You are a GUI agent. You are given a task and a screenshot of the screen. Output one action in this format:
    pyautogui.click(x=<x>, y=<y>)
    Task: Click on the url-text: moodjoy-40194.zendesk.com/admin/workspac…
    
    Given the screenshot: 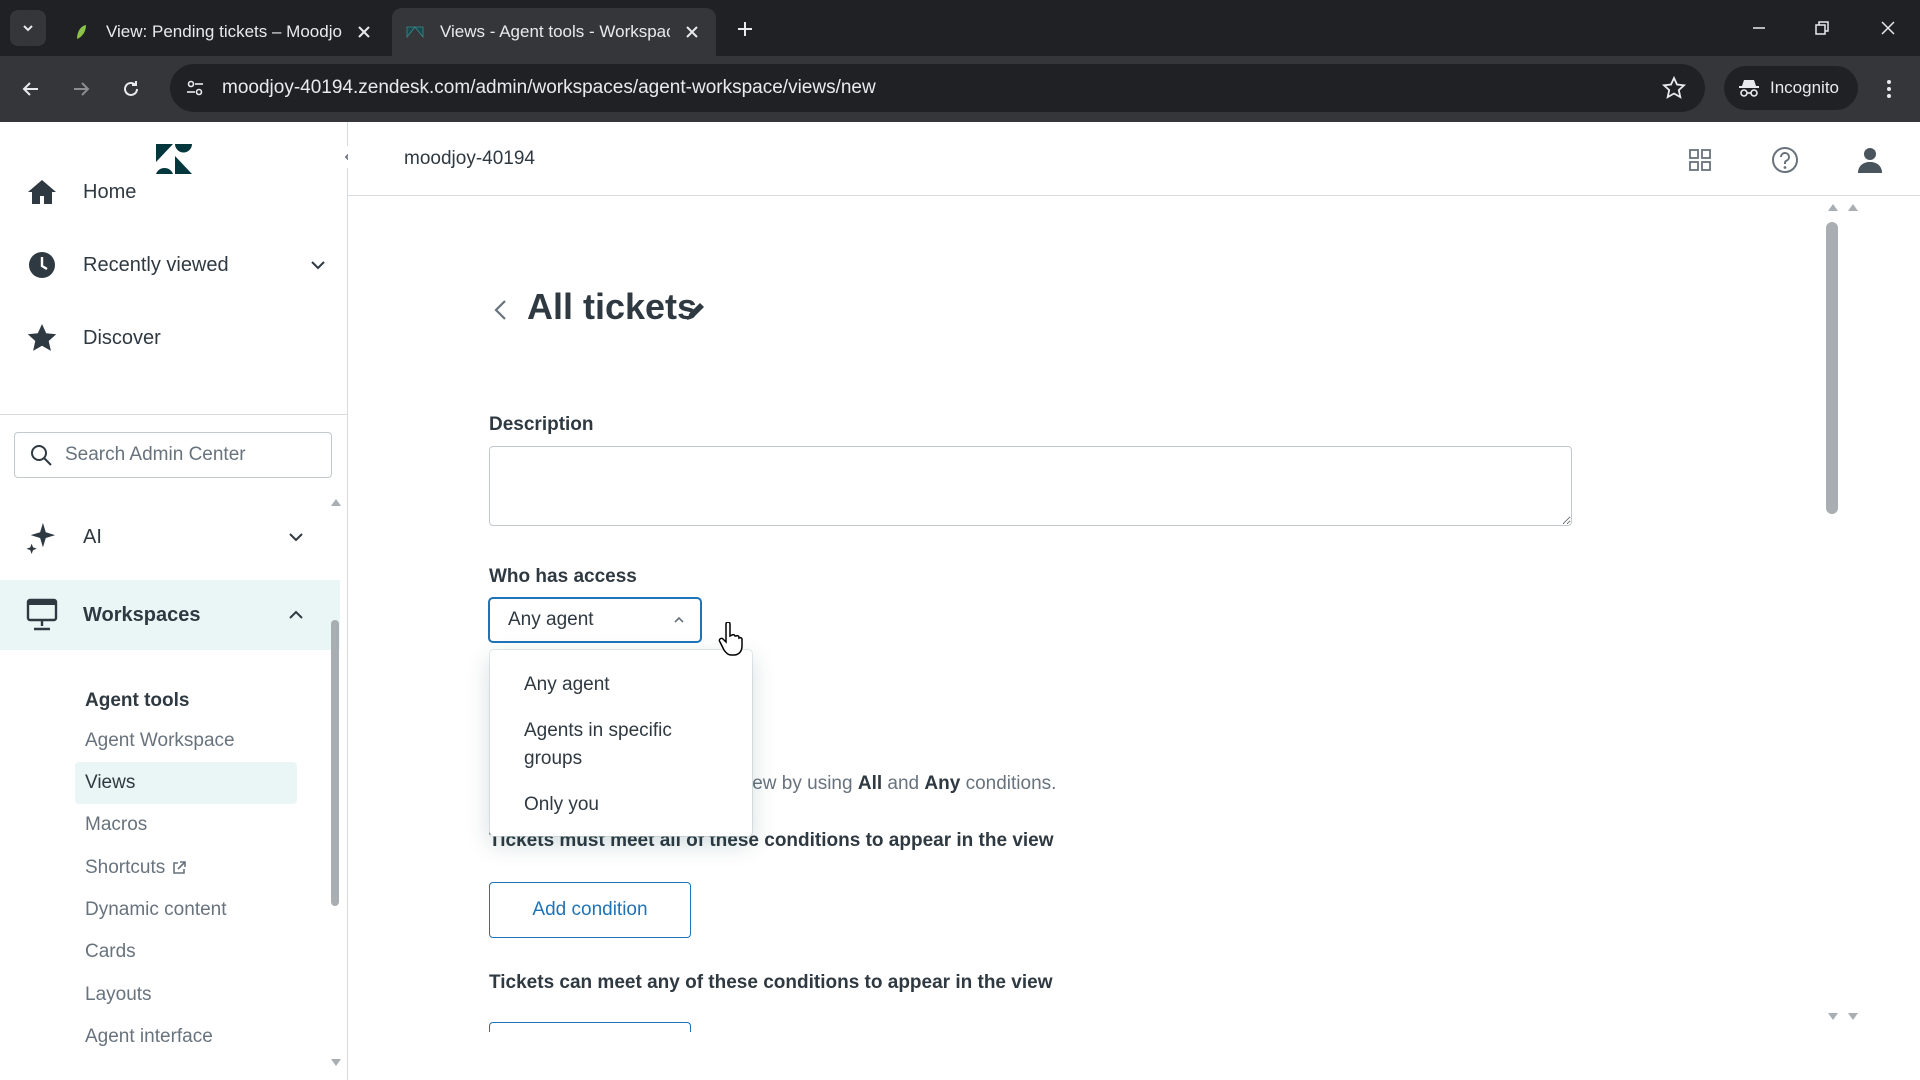 What is the action you would take?
    pyautogui.click(x=549, y=87)
    